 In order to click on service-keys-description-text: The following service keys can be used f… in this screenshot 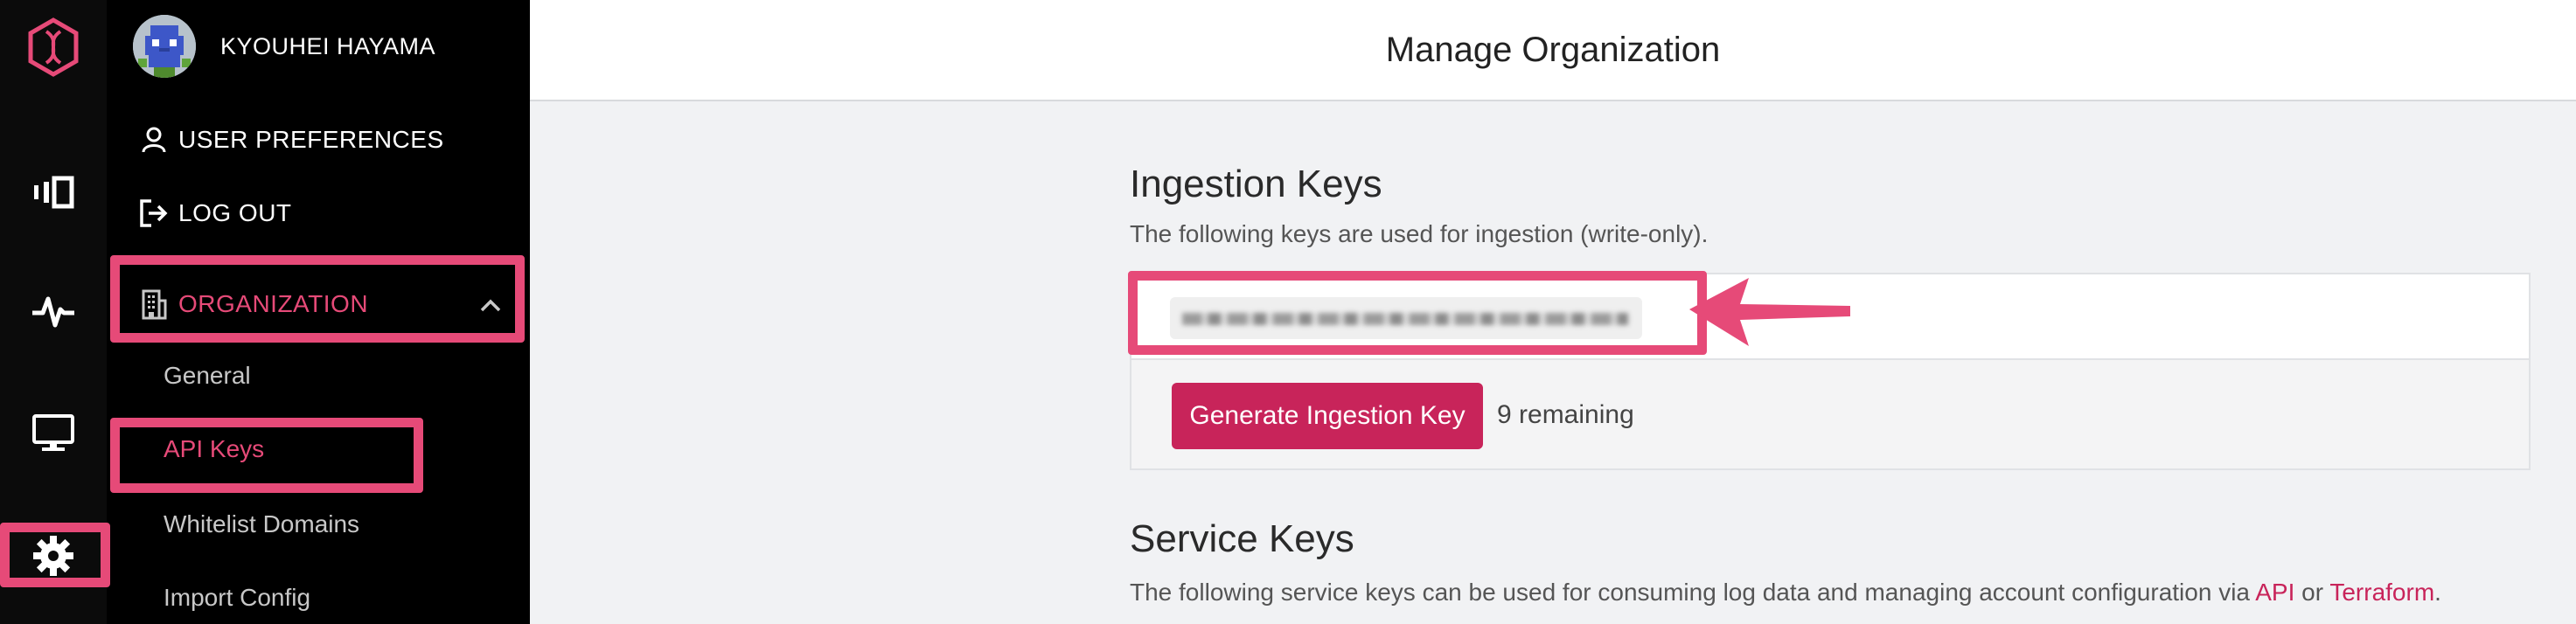, I will do `click(1690, 592)`.